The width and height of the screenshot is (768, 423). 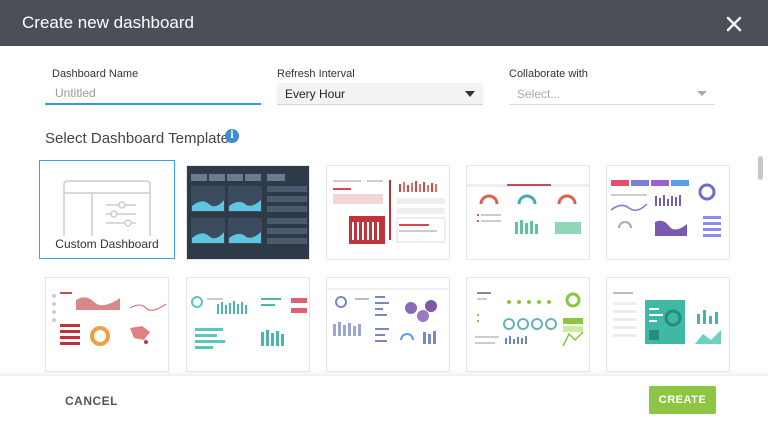 I want to click on layout-icon, so click(x=107, y=211).